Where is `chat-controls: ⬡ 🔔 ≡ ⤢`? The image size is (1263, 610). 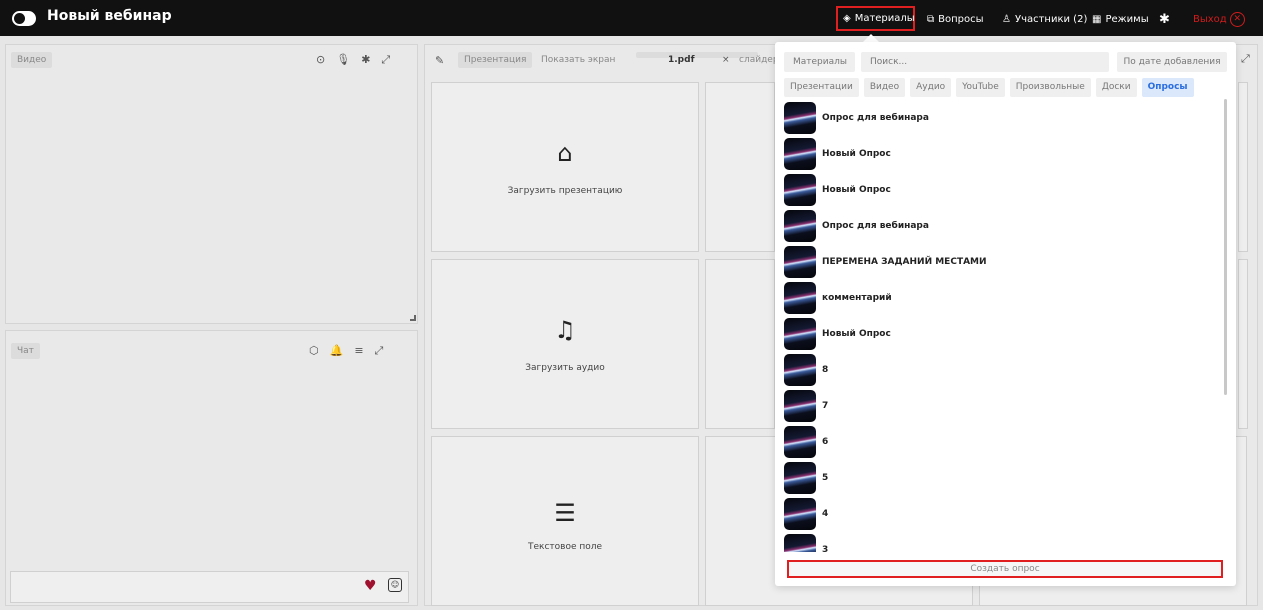 chat-controls: ⬡ 🔔 ≡ ⤢ is located at coordinates (346, 351).